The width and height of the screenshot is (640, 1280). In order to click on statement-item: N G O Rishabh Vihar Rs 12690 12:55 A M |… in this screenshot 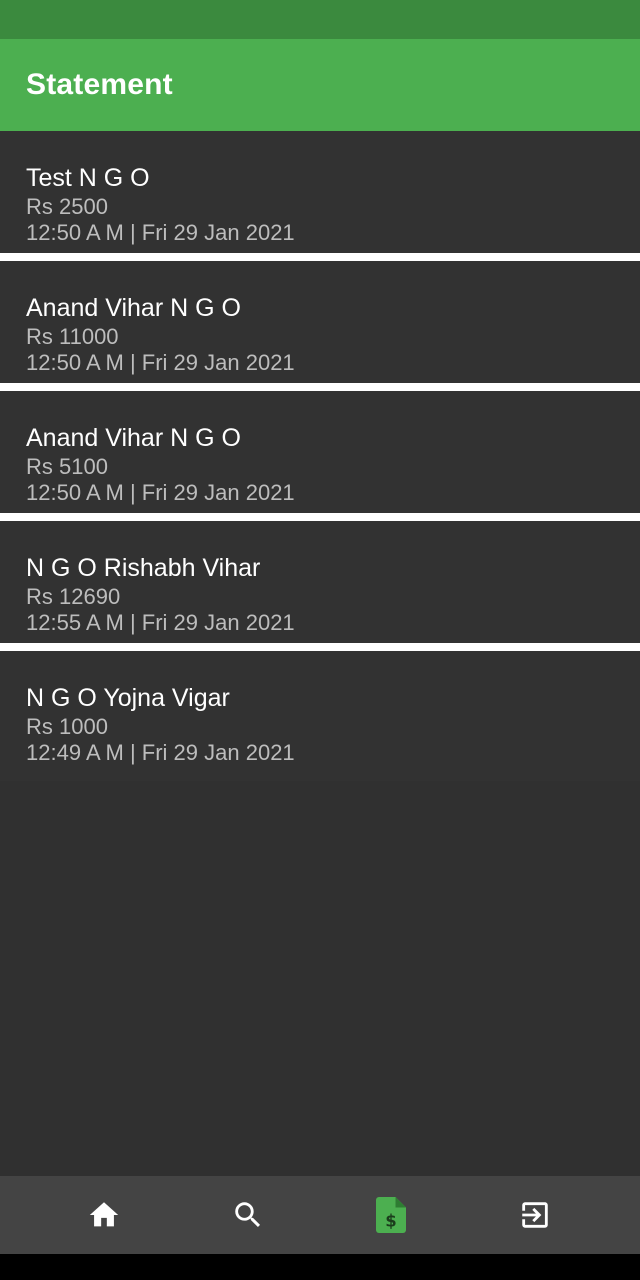, I will do `click(320, 586)`.